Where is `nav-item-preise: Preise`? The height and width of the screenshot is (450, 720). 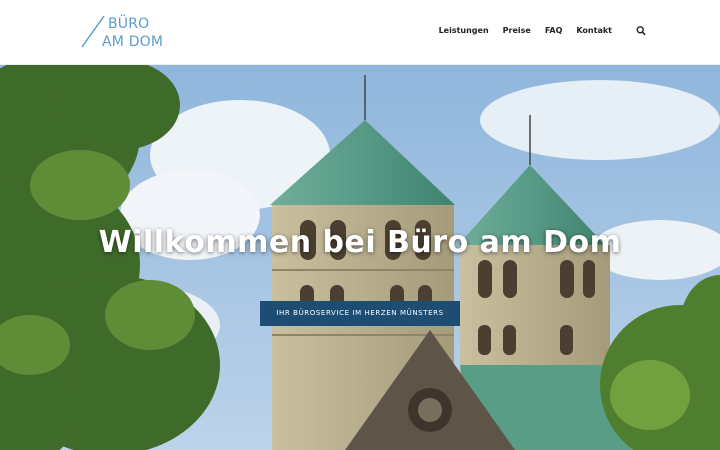 nav-item-preise: Preise is located at coordinates (517, 31).